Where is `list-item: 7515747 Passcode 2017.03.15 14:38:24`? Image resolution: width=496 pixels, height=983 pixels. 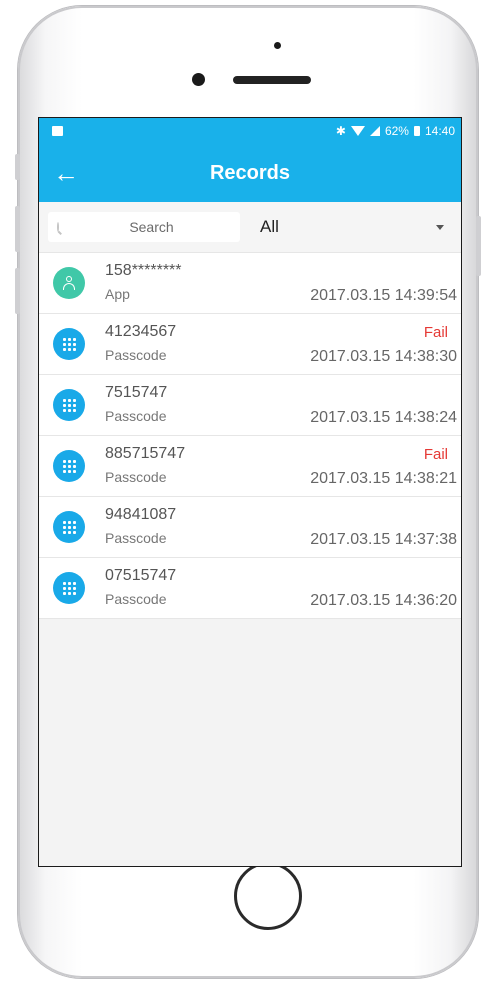
list-item: 7515747 Passcode 2017.03.15 14:38:24 is located at coordinates (250, 405).